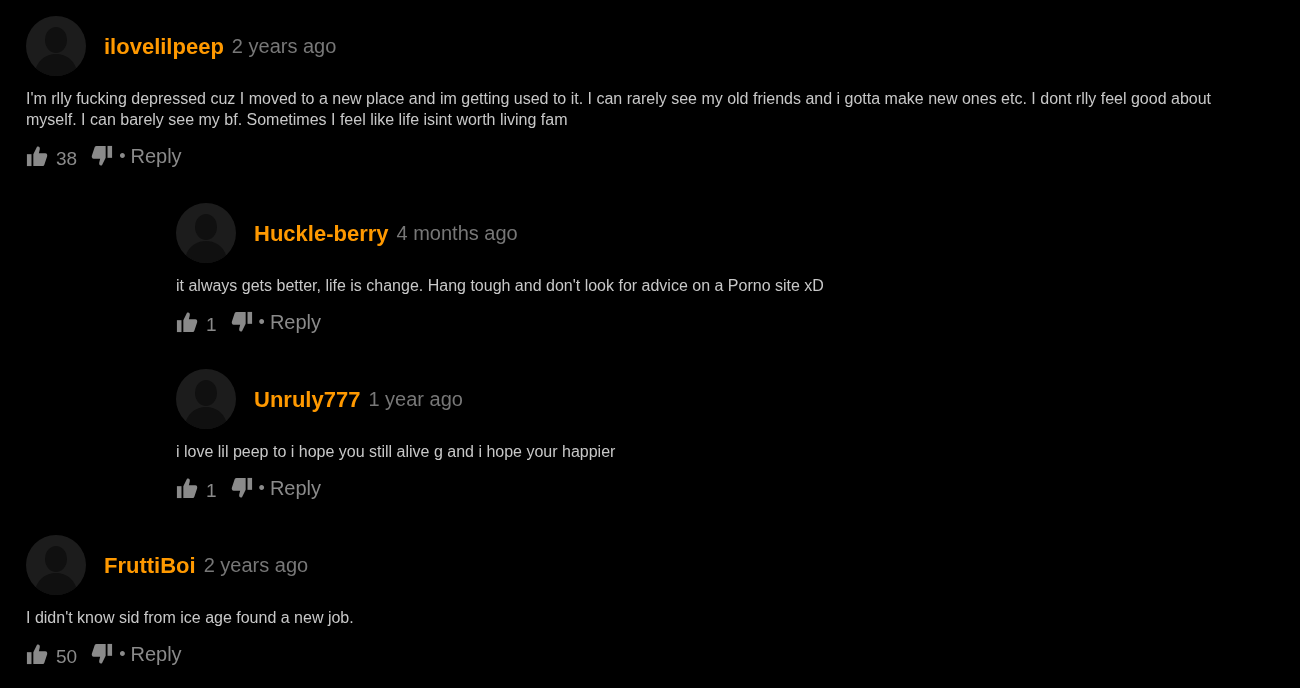 Image resolution: width=1300 pixels, height=688 pixels. I want to click on like-count: 50, so click(67, 656).